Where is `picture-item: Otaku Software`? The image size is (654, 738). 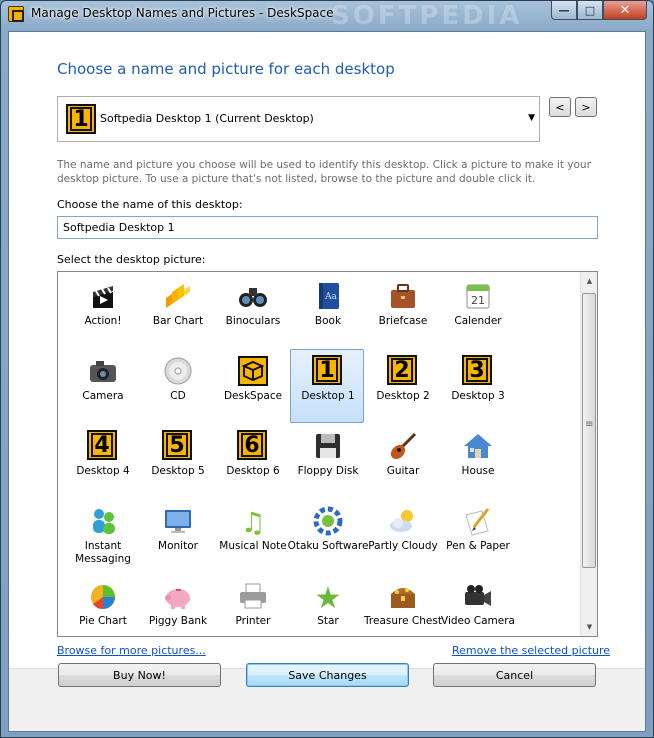
picture-item: Otaku Software is located at coordinates (328, 536).